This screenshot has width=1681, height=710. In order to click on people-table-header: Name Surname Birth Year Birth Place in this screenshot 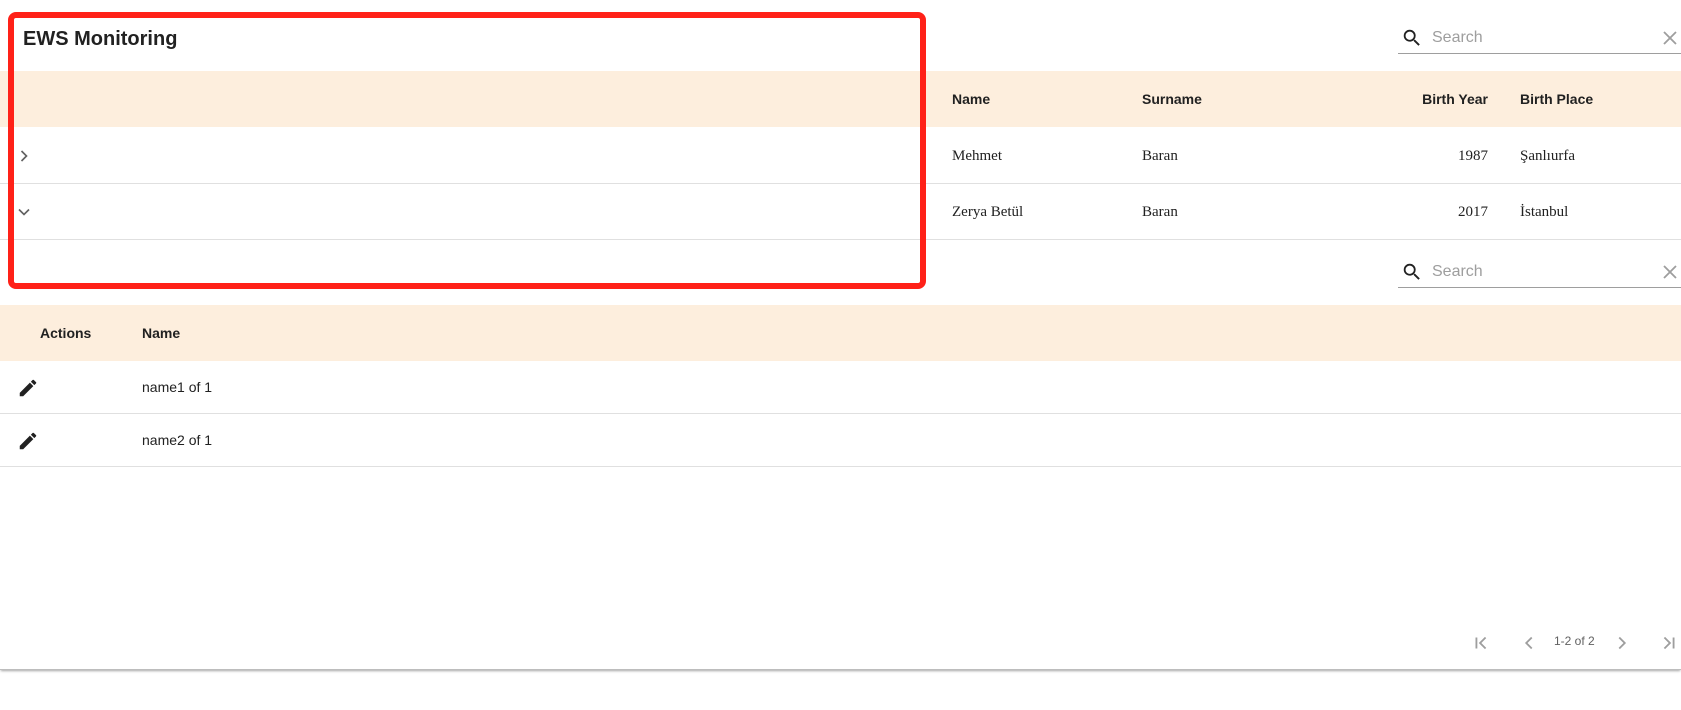, I will do `click(840, 99)`.